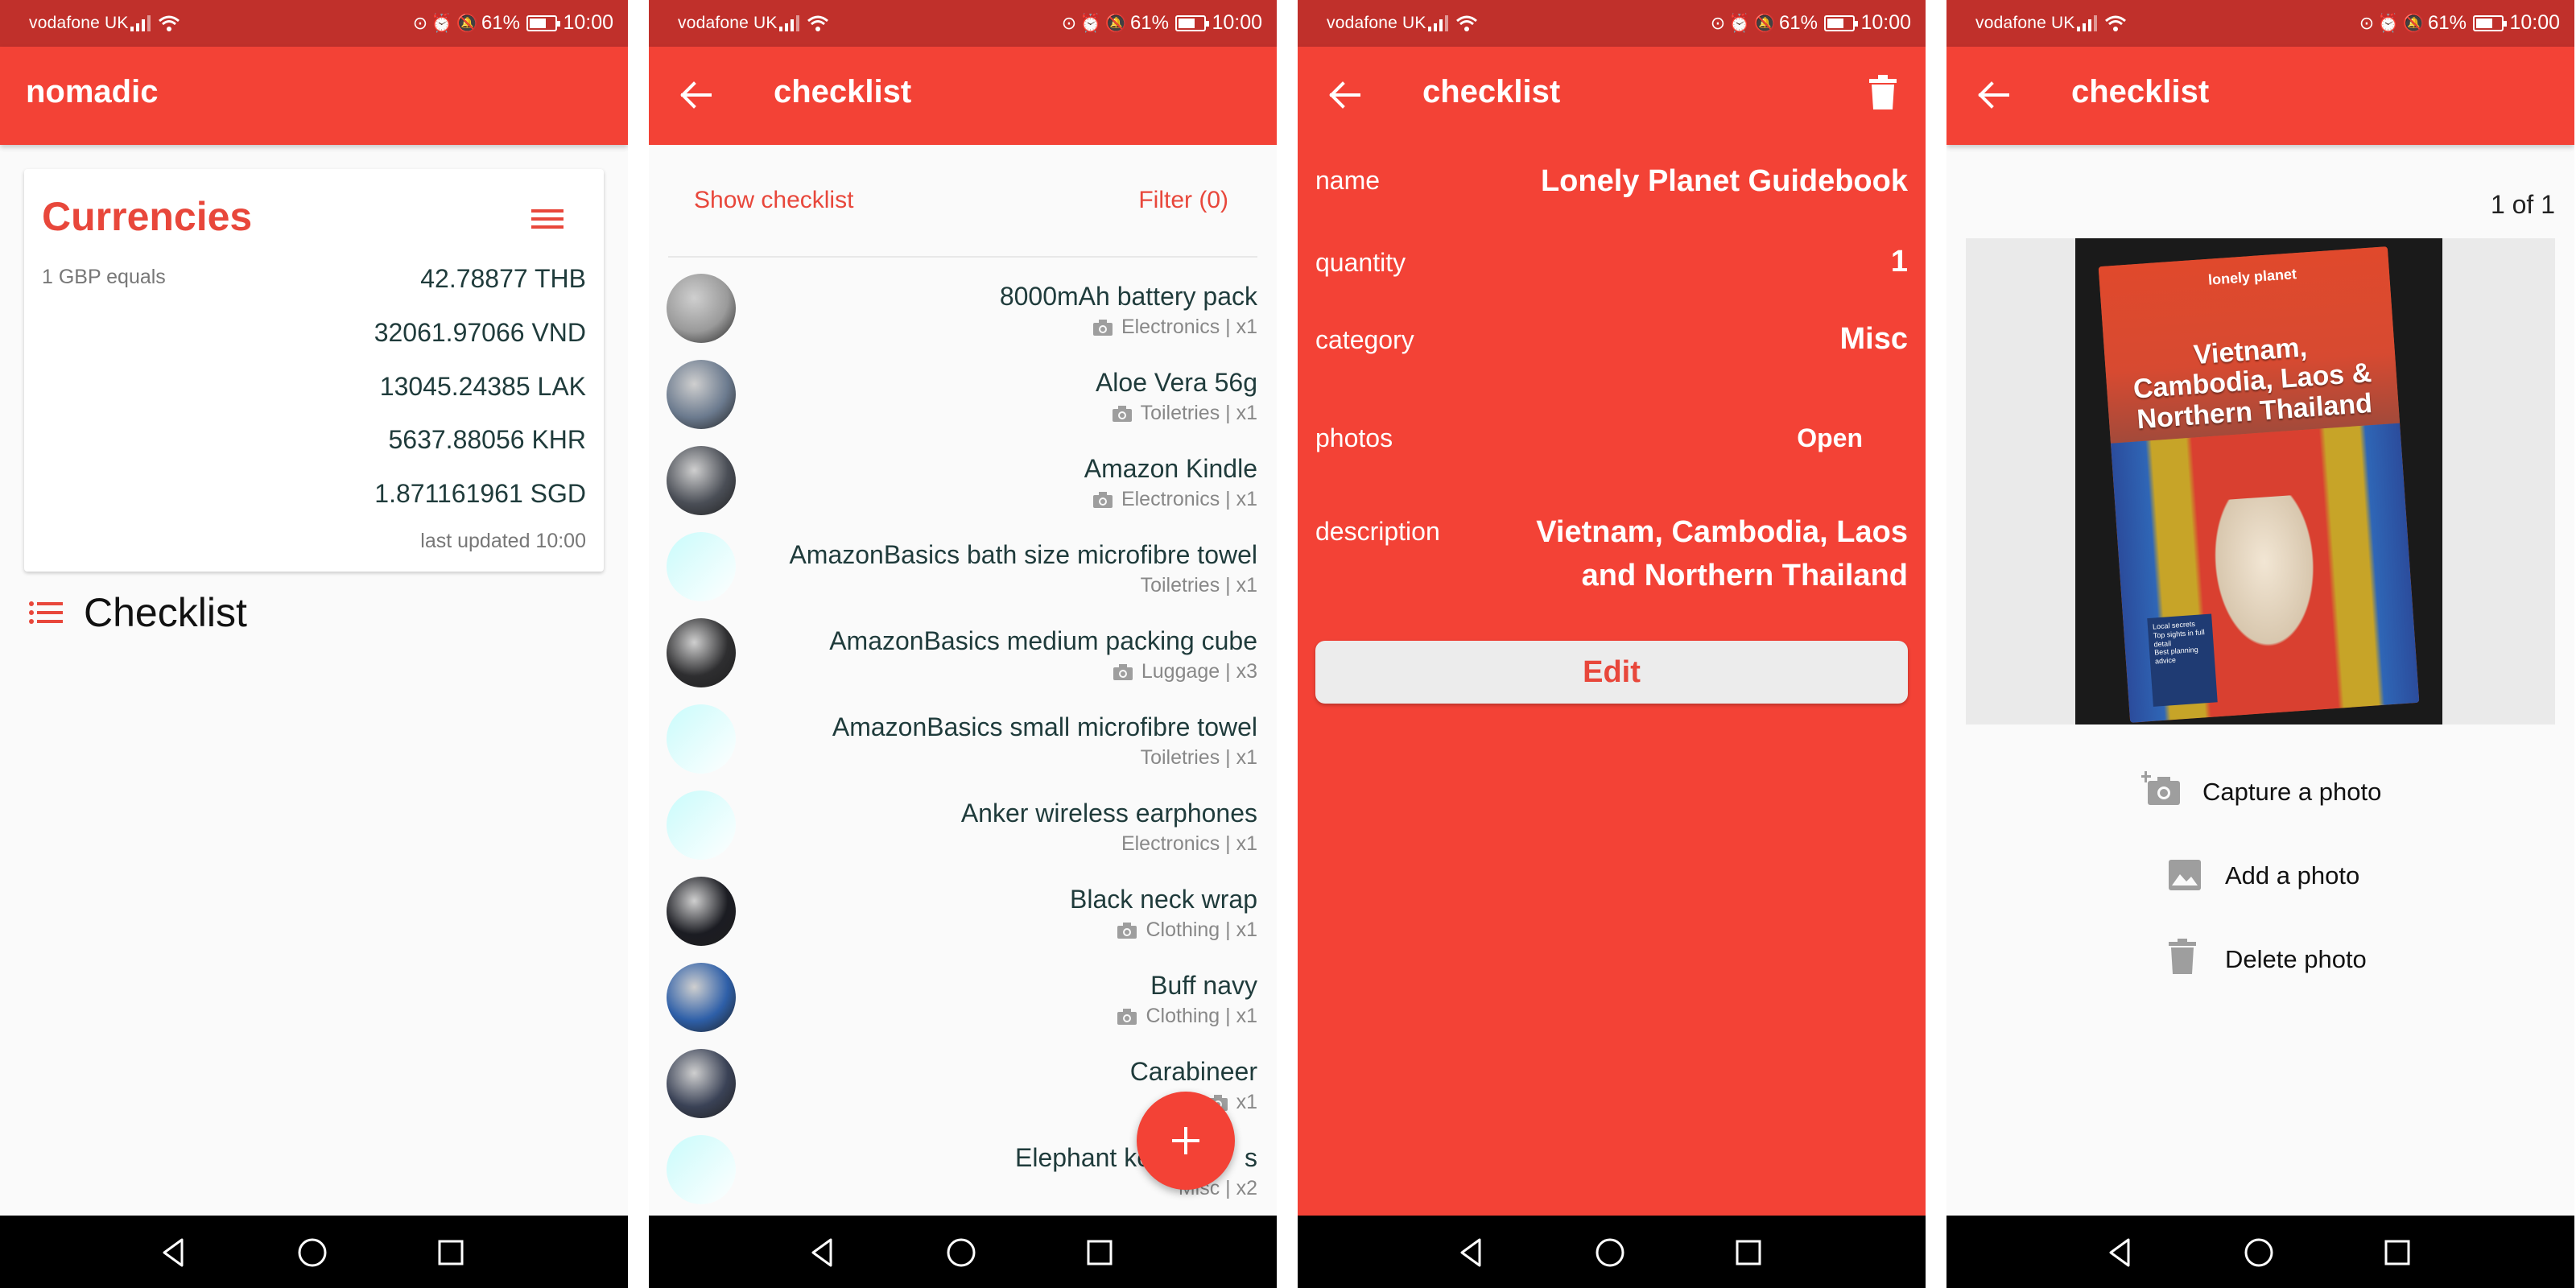  What do you see at coordinates (503, 278) in the screenshot?
I see `rate-thb: 42.78877 THB` at bounding box center [503, 278].